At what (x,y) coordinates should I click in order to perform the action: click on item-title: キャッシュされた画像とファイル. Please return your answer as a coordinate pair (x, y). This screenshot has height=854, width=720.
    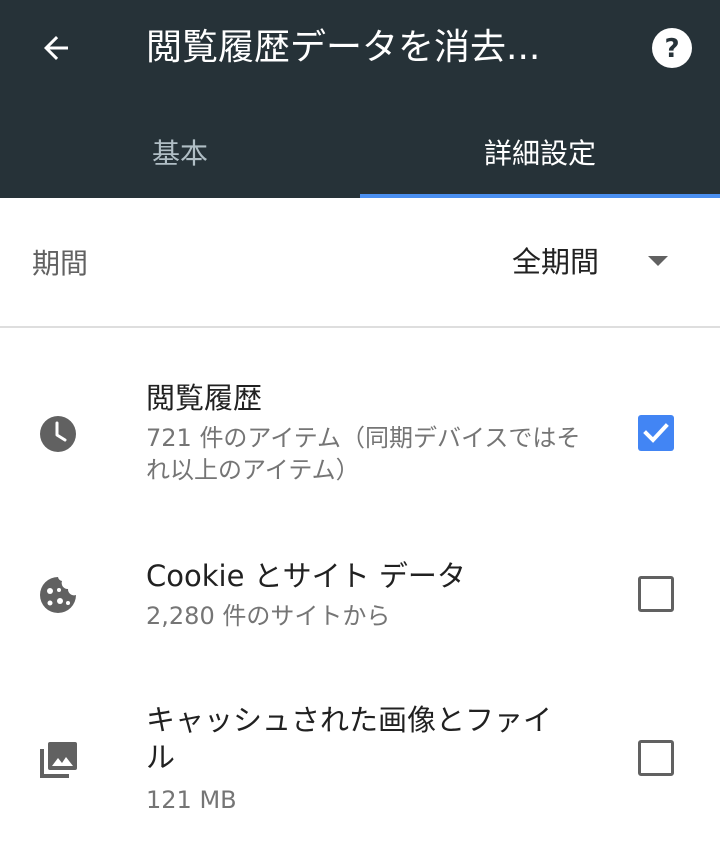
    Looking at the image, I should click on (349, 738).